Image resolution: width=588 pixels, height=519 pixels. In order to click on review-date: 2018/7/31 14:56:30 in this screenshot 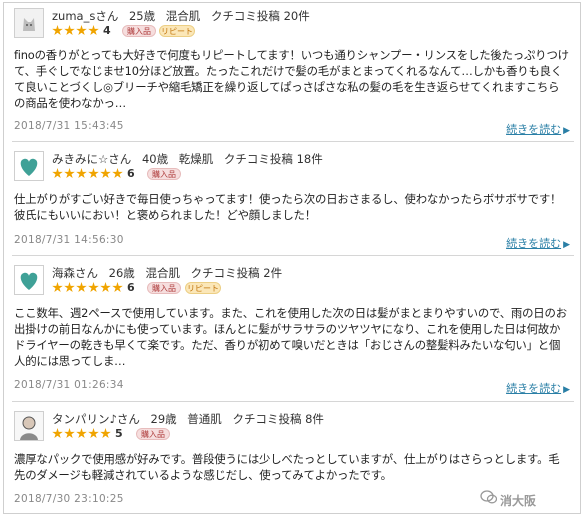, I will do `click(69, 240)`.